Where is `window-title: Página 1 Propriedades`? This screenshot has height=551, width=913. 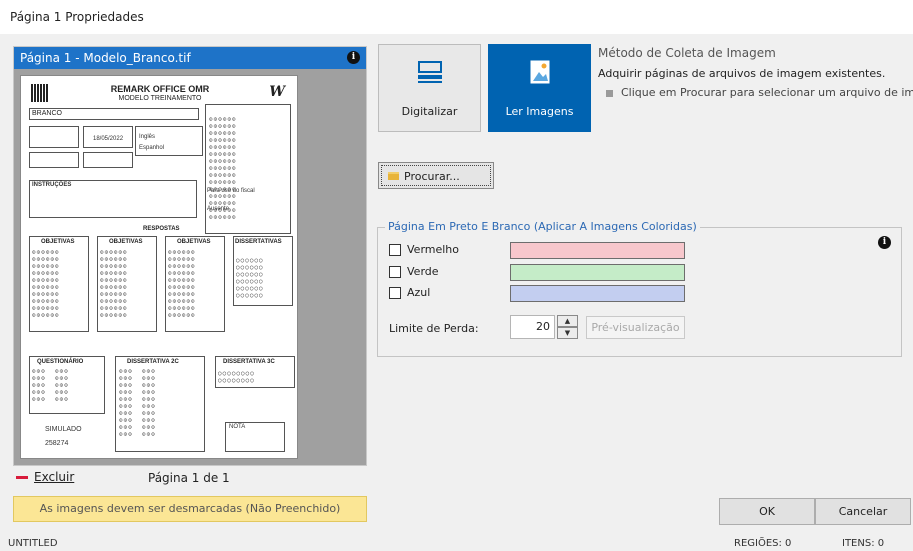
window-title: Página 1 Propriedades is located at coordinates (77, 17).